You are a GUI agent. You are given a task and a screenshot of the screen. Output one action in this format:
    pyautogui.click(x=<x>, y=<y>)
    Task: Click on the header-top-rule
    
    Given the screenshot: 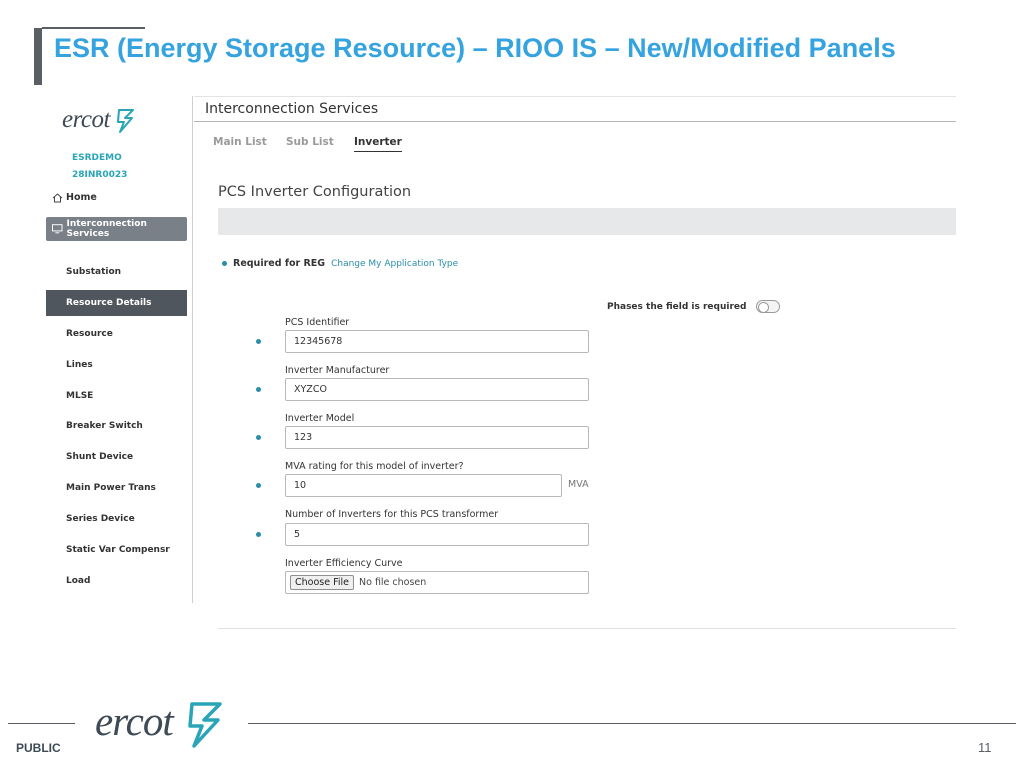 What is the action you would take?
    pyautogui.click(x=575, y=96)
    